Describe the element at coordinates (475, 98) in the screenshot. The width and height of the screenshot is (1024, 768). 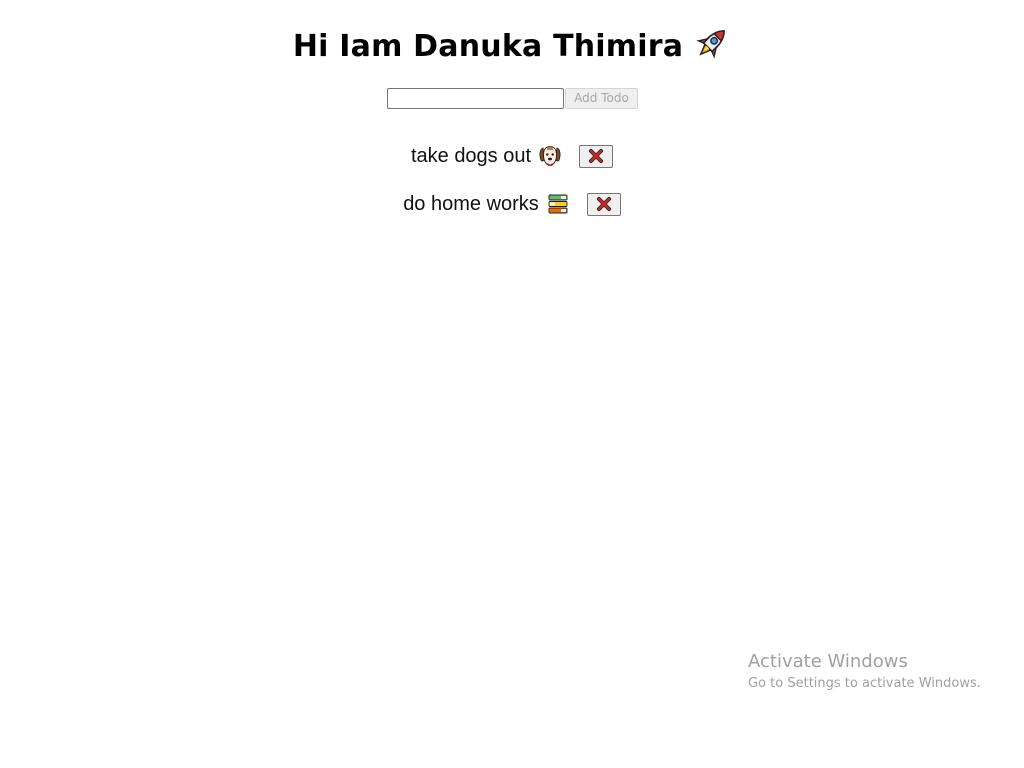
I see `todo-input` at that location.